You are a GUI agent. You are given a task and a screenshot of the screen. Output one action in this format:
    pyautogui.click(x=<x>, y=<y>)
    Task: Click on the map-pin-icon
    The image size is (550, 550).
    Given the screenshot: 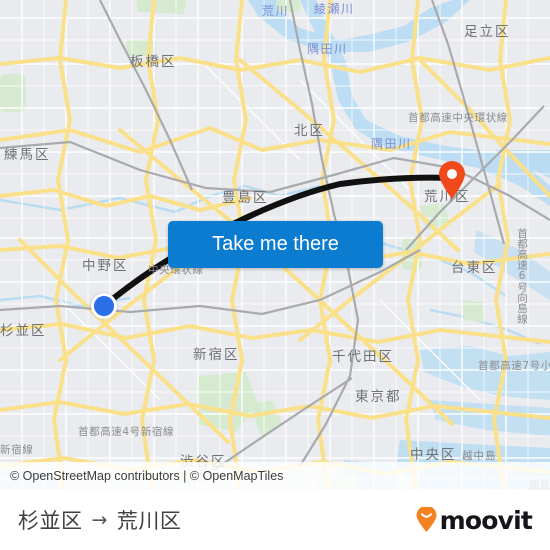 What is the action you would take?
    pyautogui.click(x=452, y=180)
    